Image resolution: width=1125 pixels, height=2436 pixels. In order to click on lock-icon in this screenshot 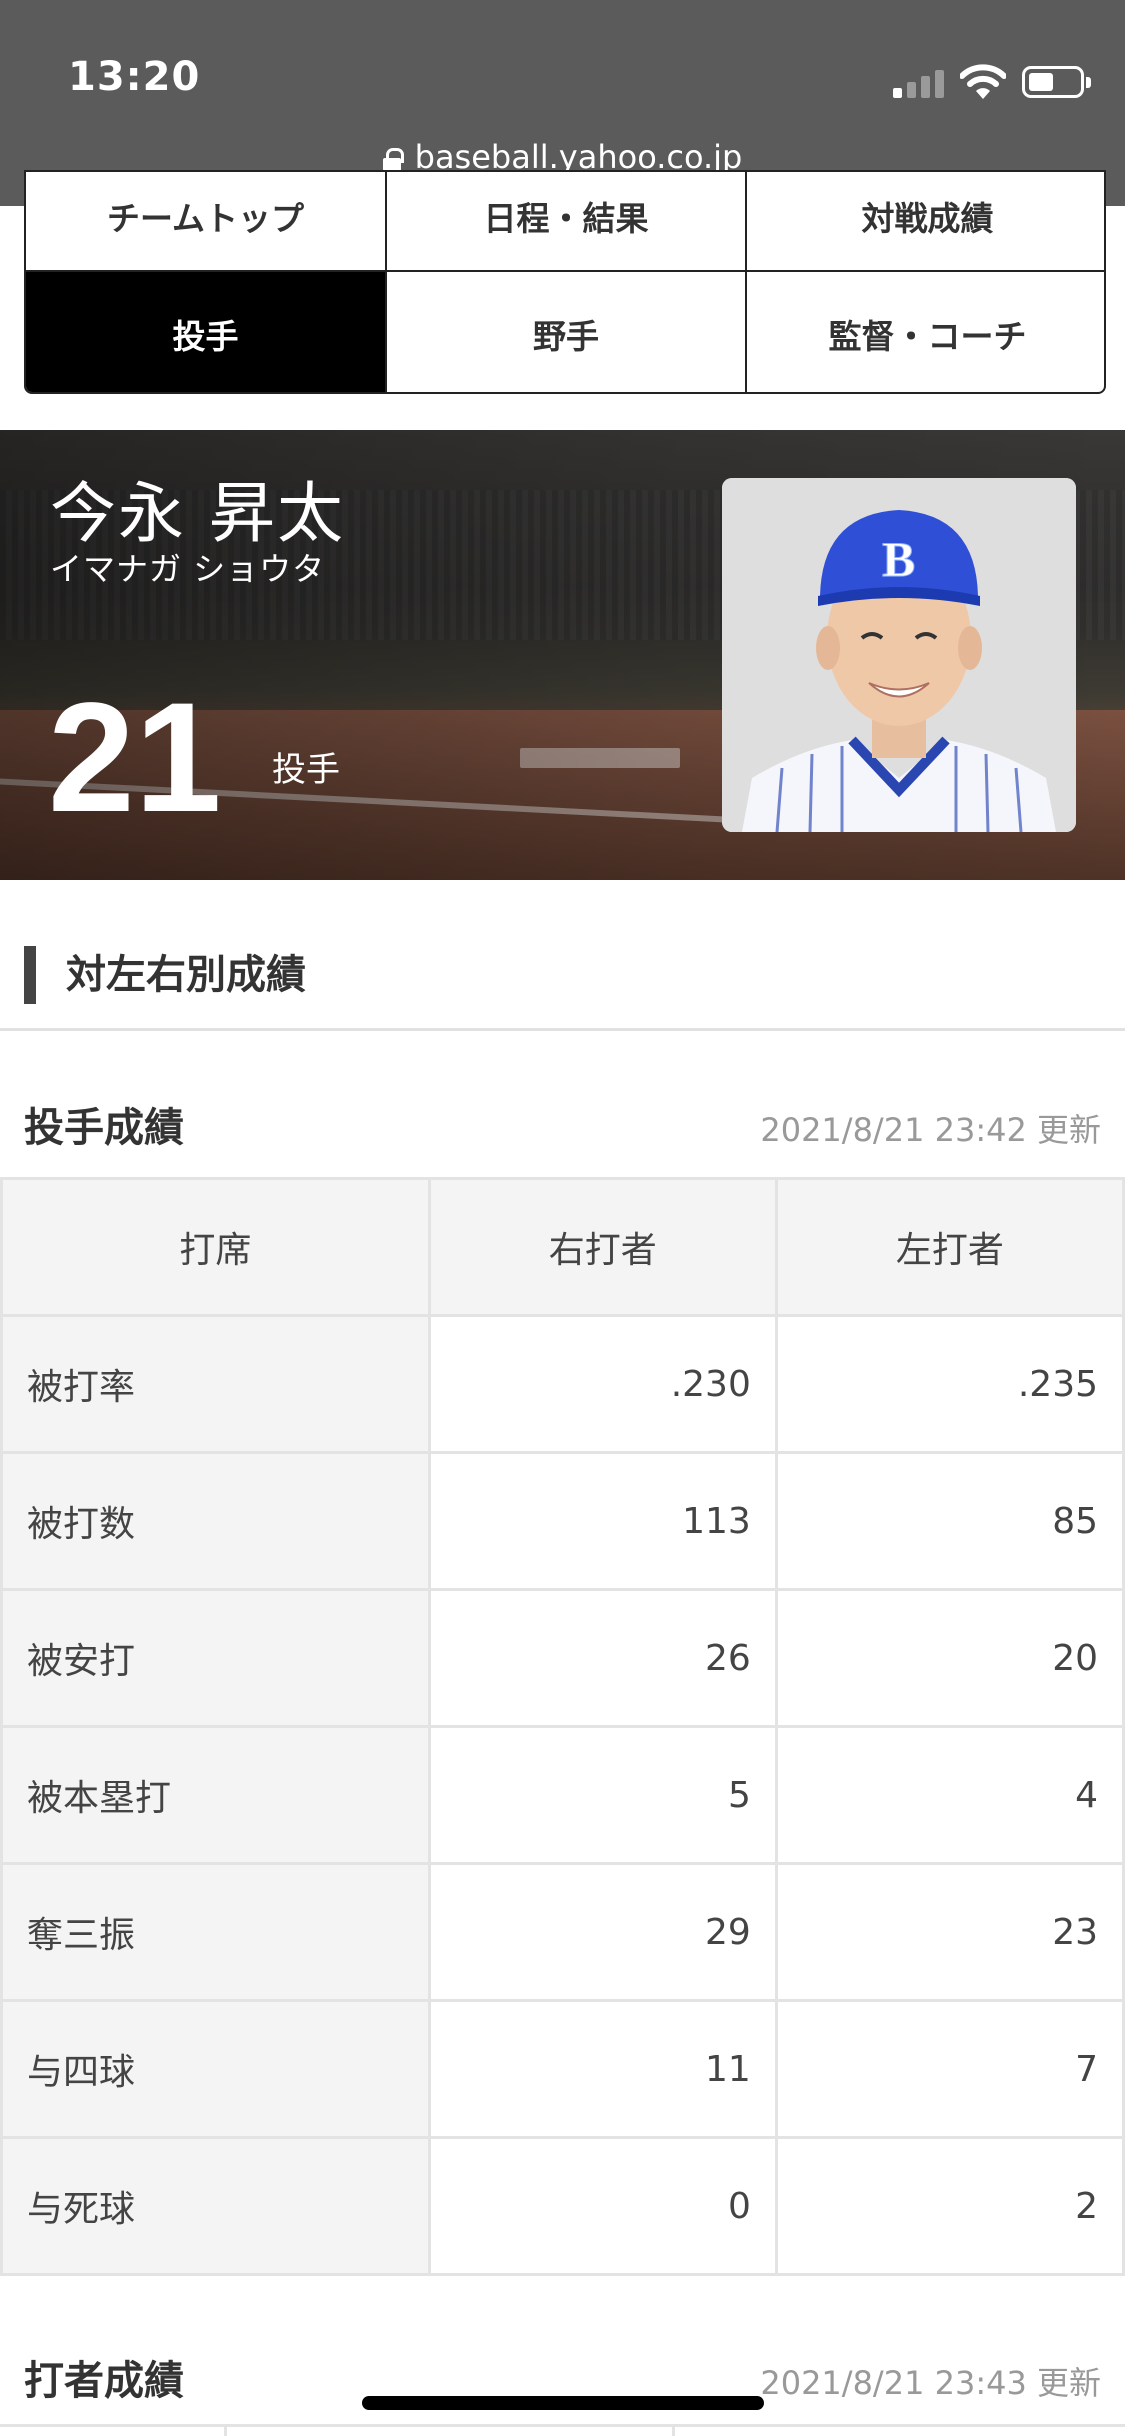, I will do `click(393, 159)`.